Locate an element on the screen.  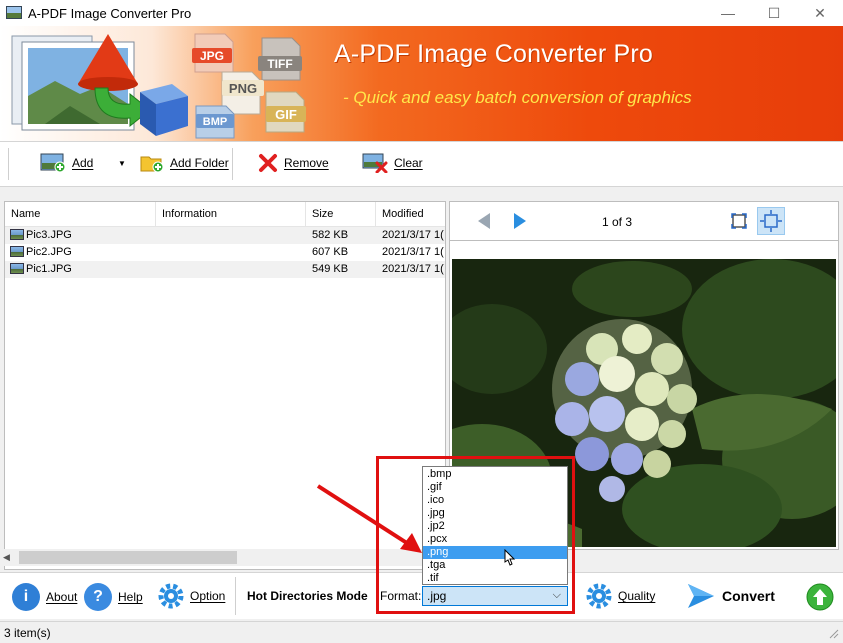
help-label: Help is located at coordinates (130, 597).